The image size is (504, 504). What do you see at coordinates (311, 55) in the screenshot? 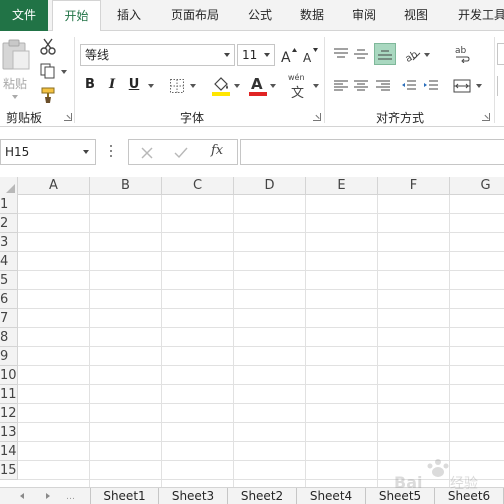
I see `decrease-font-size-icon: A` at bounding box center [311, 55].